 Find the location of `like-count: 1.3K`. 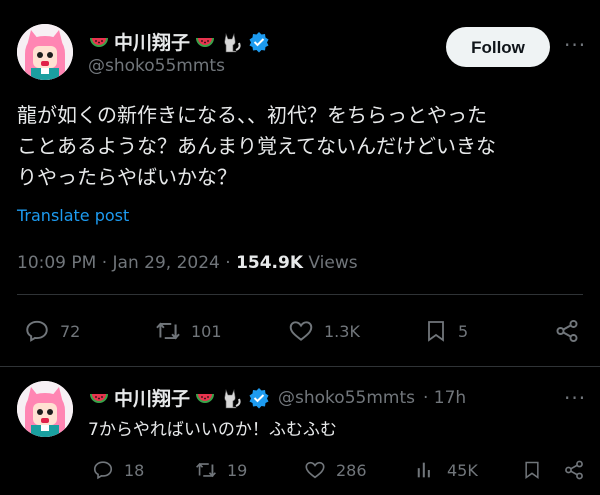

like-count: 1.3K is located at coordinates (342, 331).